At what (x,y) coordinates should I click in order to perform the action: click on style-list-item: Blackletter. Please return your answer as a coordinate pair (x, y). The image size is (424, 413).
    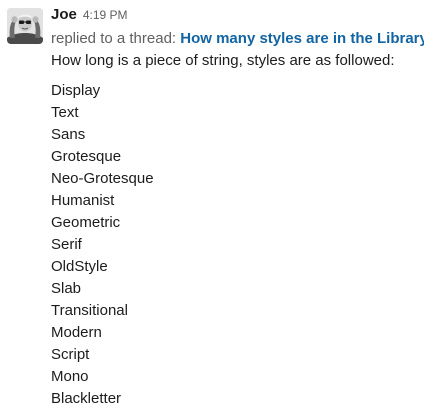
    Looking at the image, I should click on (86, 398).